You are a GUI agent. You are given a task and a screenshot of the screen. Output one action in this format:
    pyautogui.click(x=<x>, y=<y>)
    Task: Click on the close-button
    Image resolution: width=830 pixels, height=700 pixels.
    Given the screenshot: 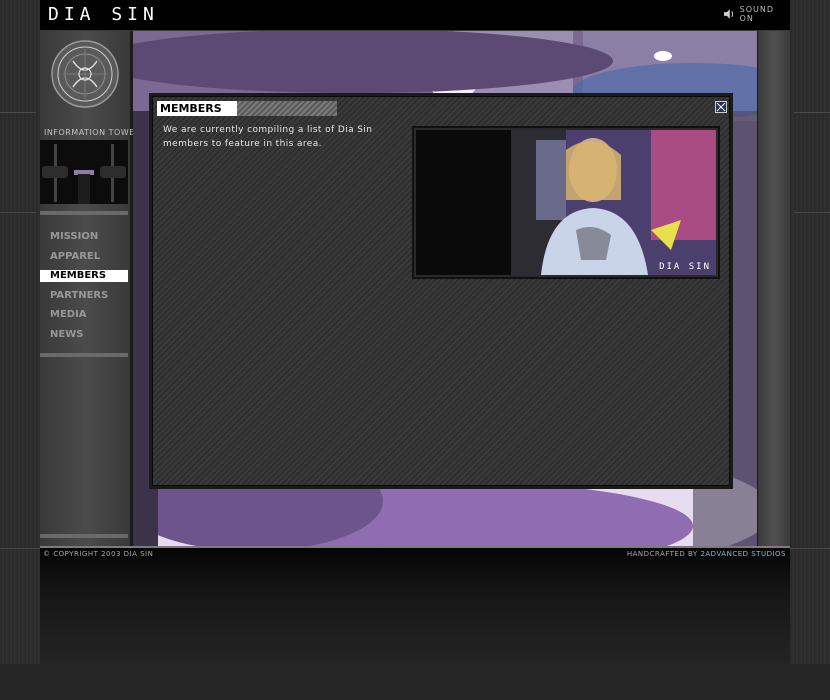 What is the action you would take?
    pyautogui.click(x=721, y=107)
    